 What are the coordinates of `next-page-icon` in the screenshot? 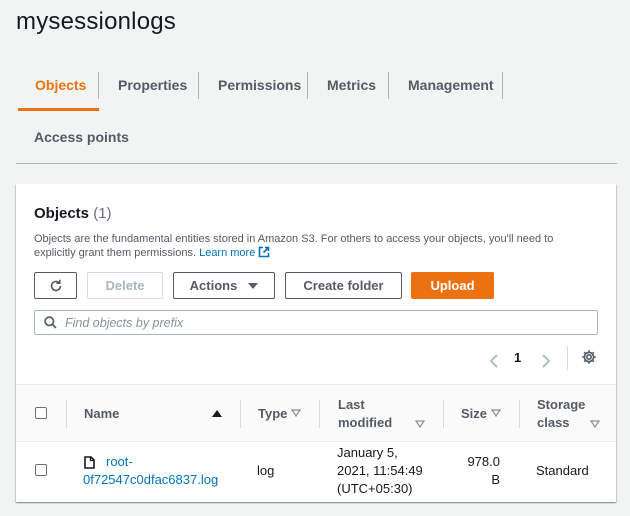 It's located at (546, 361).